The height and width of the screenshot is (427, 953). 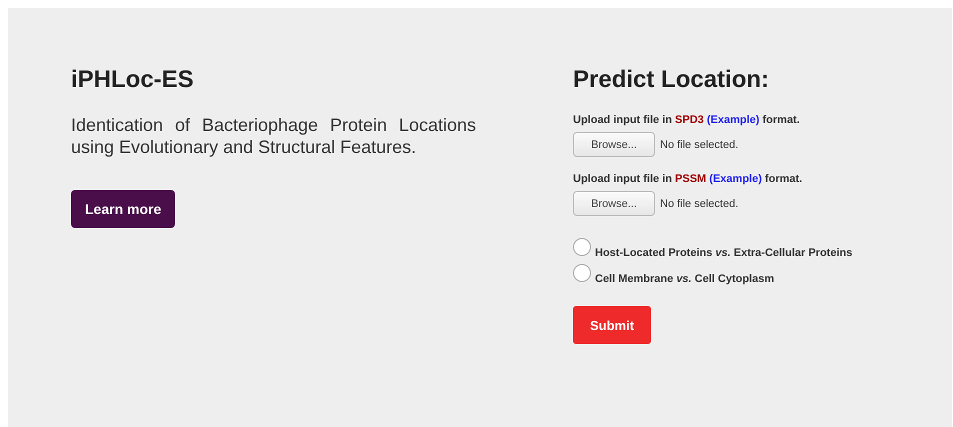 I want to click on upload-label: Upload input file in PSSM (Example) format., so click(x=688, y=179).